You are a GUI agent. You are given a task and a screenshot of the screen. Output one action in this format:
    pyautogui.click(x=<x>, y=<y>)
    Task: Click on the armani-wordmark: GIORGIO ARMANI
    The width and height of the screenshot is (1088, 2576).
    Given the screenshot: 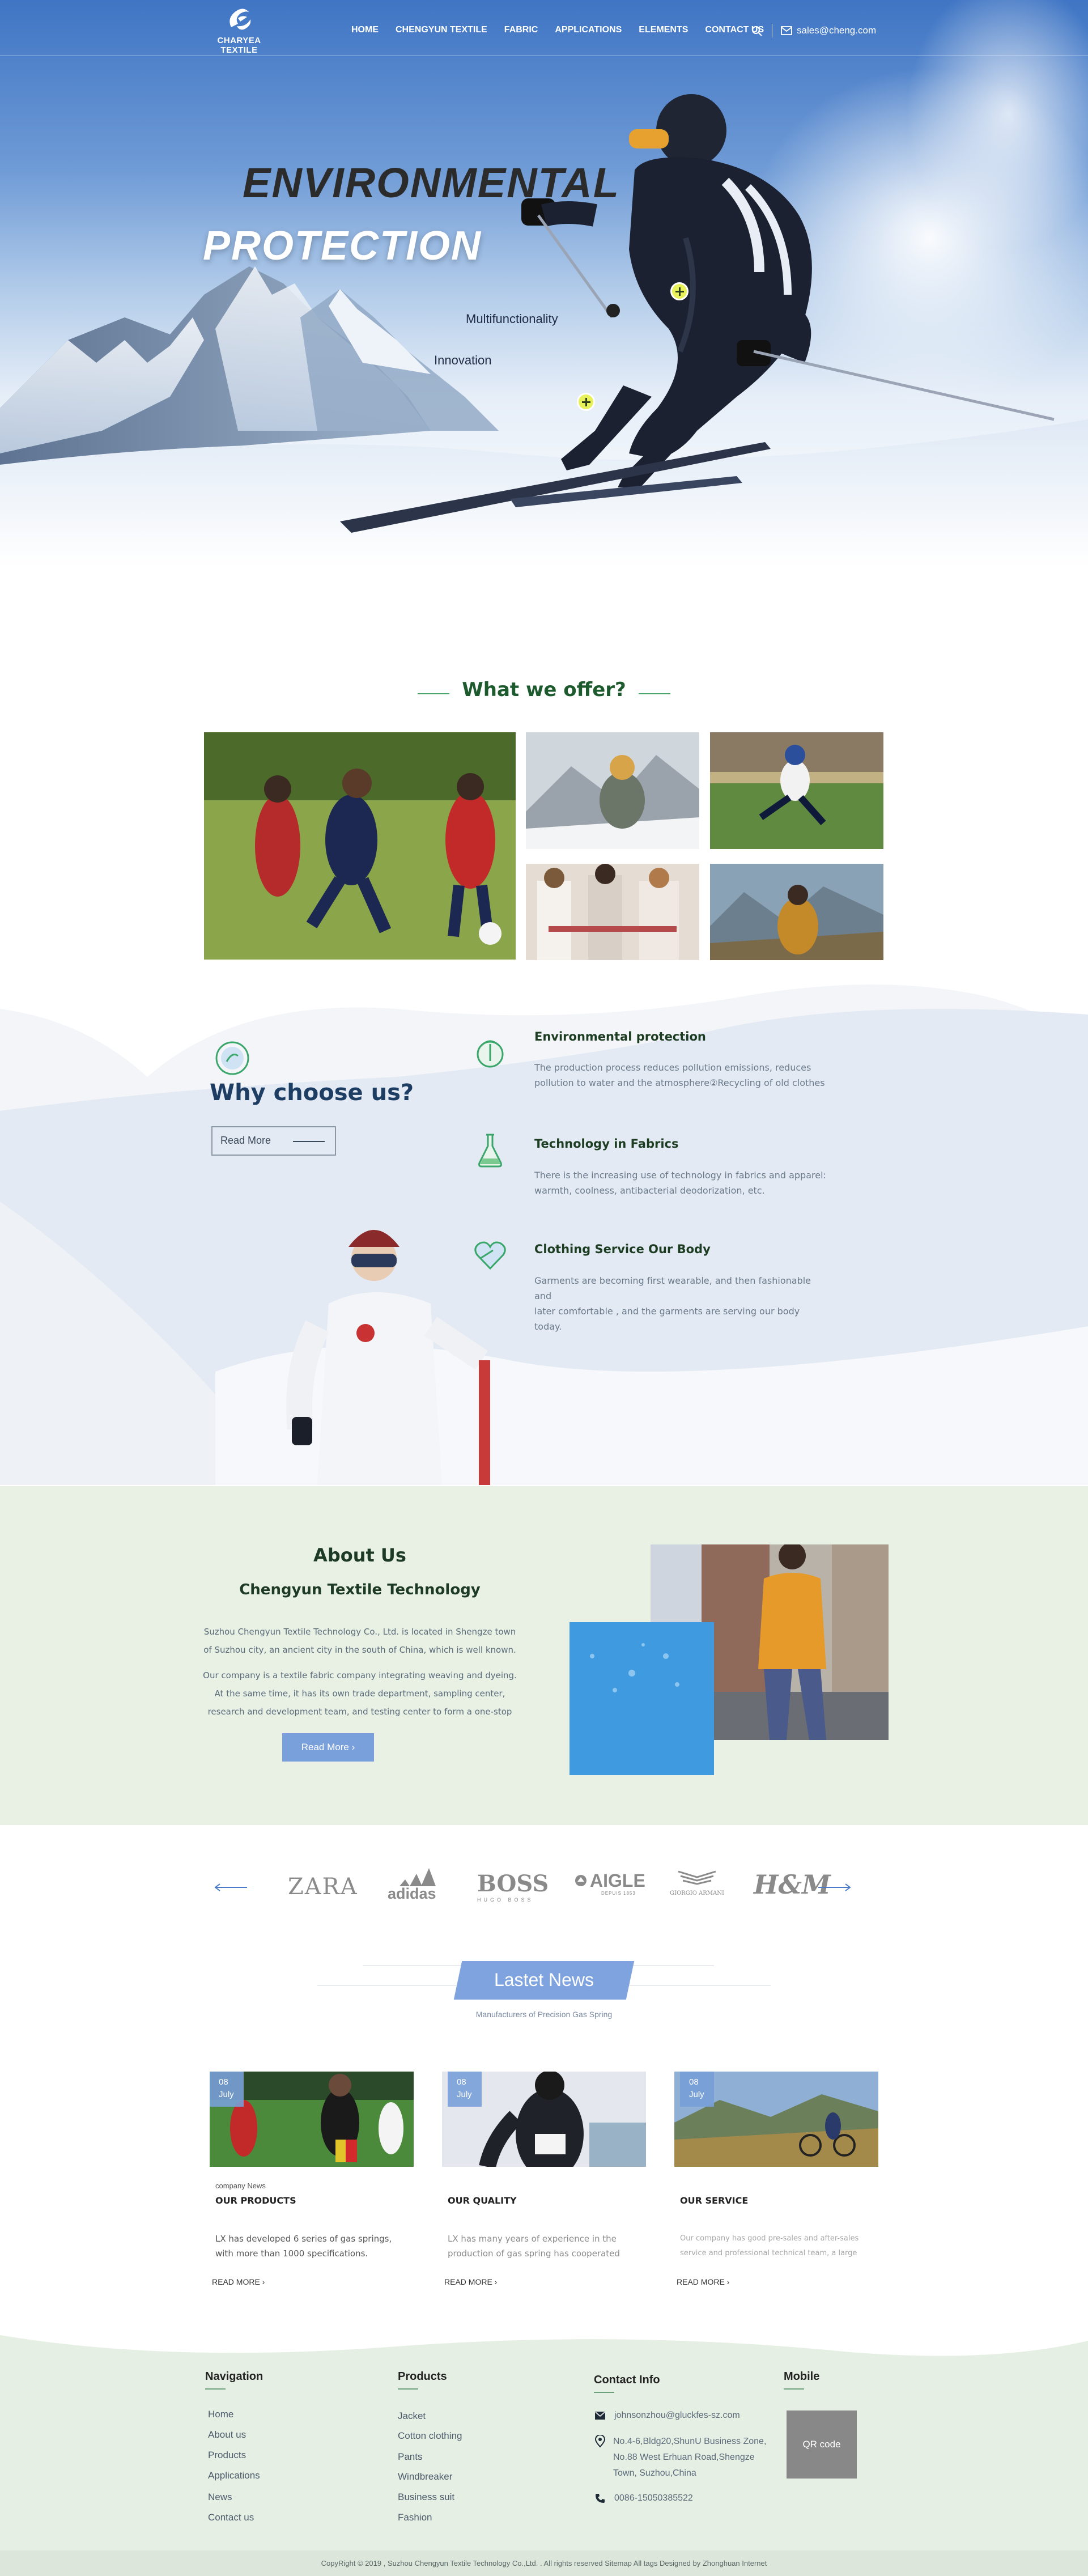 What is the action you would take?
    pyautogui.click(x=697, y=1893)
    